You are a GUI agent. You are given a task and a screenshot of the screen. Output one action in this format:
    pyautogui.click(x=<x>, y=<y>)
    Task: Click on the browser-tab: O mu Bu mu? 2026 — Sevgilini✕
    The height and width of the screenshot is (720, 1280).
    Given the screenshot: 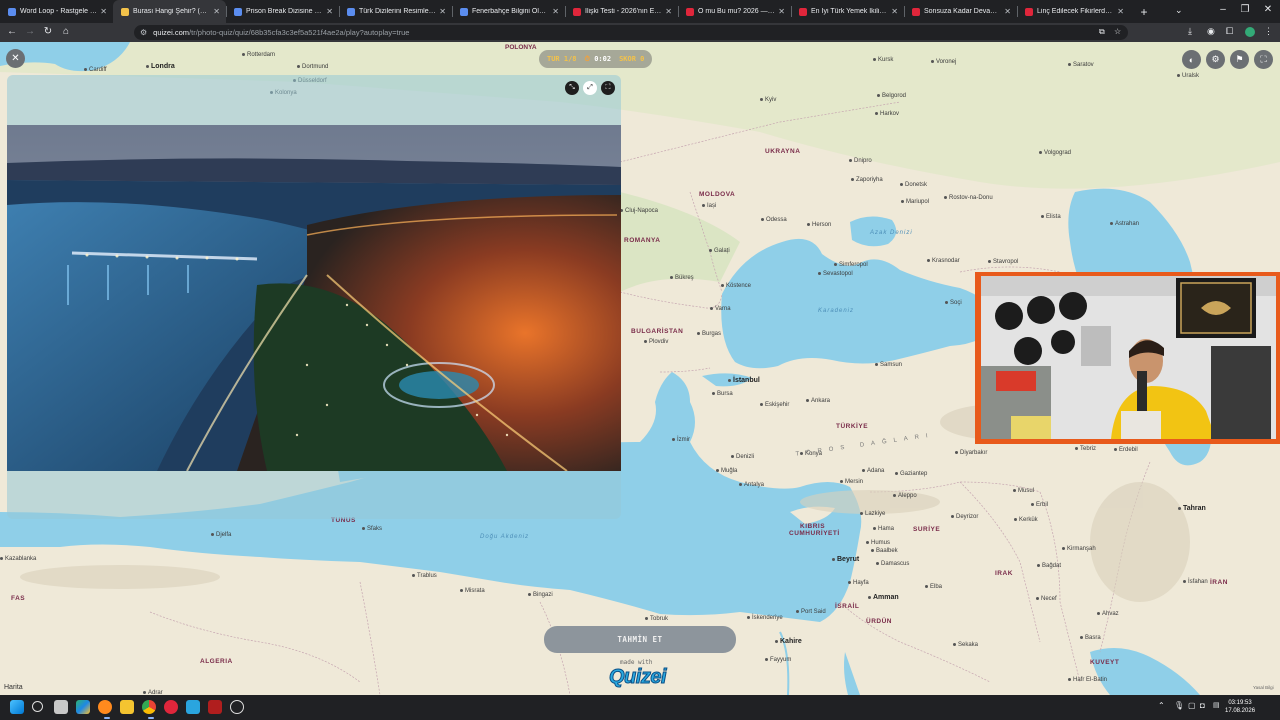 What is the action you would take?
    pyautogui.click(x=734, y=11)
    